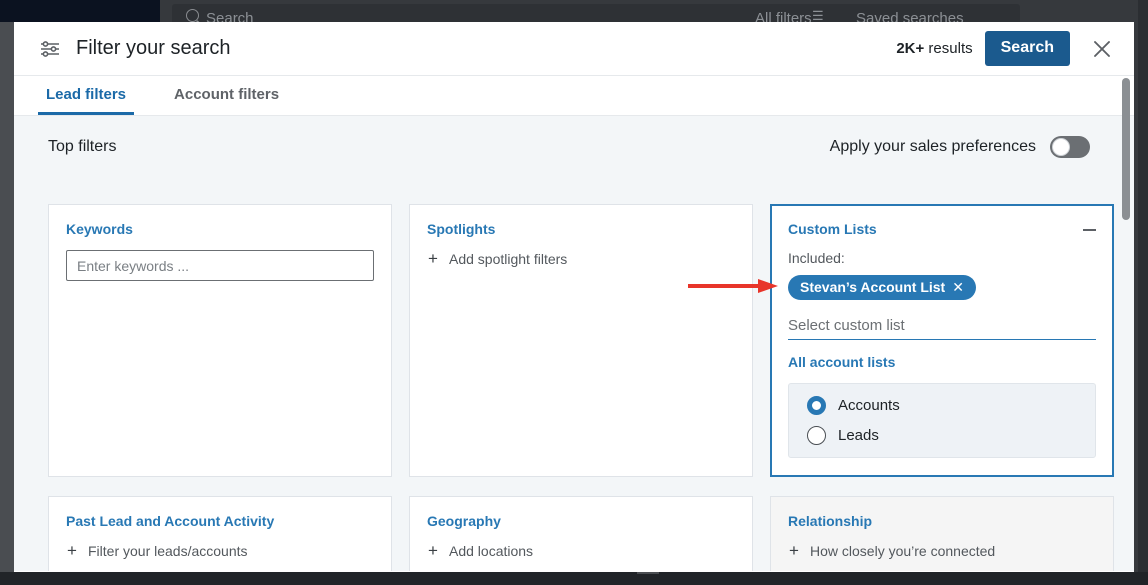 This screenshot has height=585, width=1148. I want to click on tab-lead-filters: Lead filters, so click(86, 95).